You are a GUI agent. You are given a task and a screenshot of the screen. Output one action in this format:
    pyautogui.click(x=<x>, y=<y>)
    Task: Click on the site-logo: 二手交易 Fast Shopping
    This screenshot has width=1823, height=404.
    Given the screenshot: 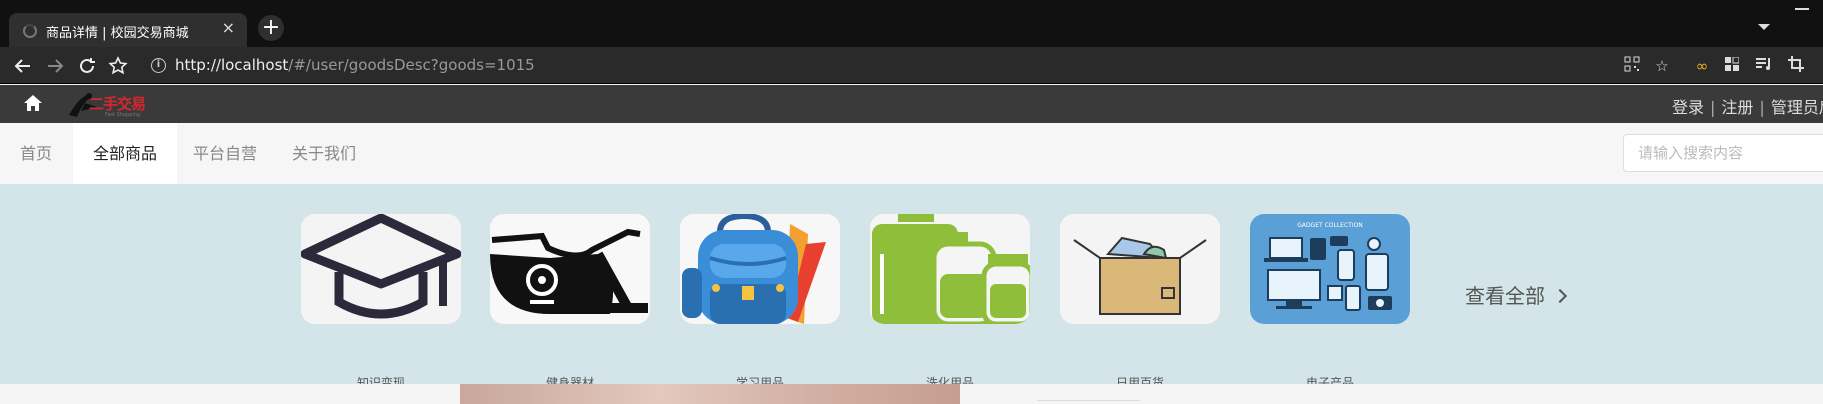 What is the action you would take?
    pyautogui.click(x=111, y=105)
    